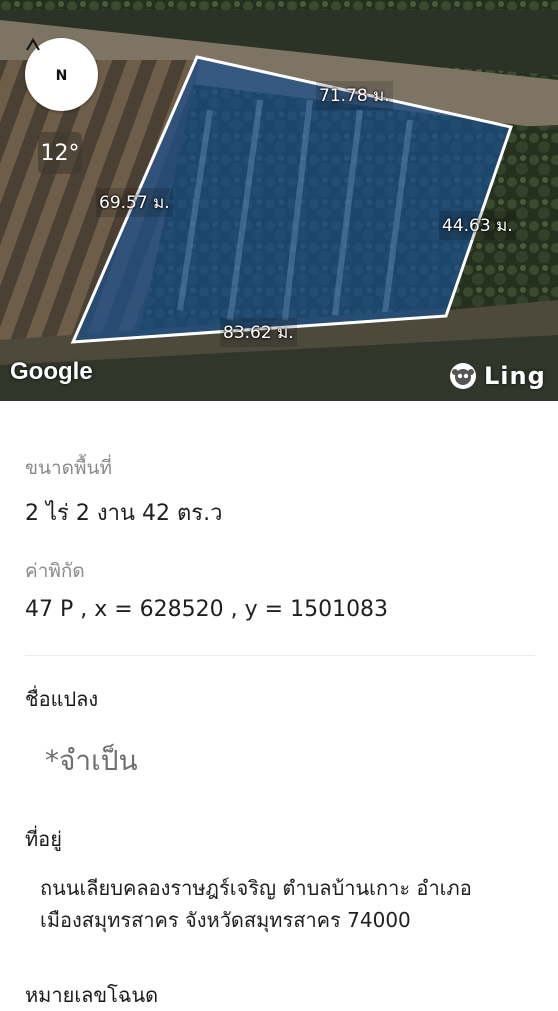  What do you see at coordinates (91, 761) in the screenshot?
I see `plot-name-input: *จำเป็น` at bounding box center [91, 761].